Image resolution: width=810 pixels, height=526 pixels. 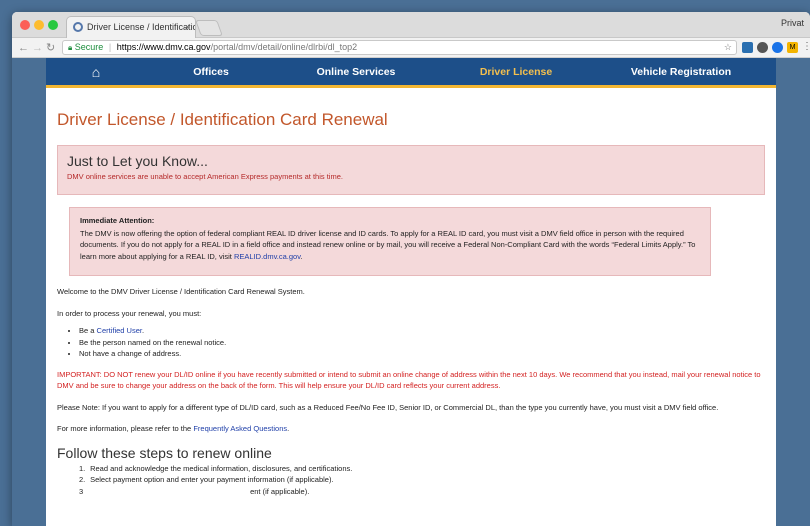 What do you see at coordinates (23, 48) in the screenshot?
I see `back-arrow-icon: ←` at bounding box center [23, 48].